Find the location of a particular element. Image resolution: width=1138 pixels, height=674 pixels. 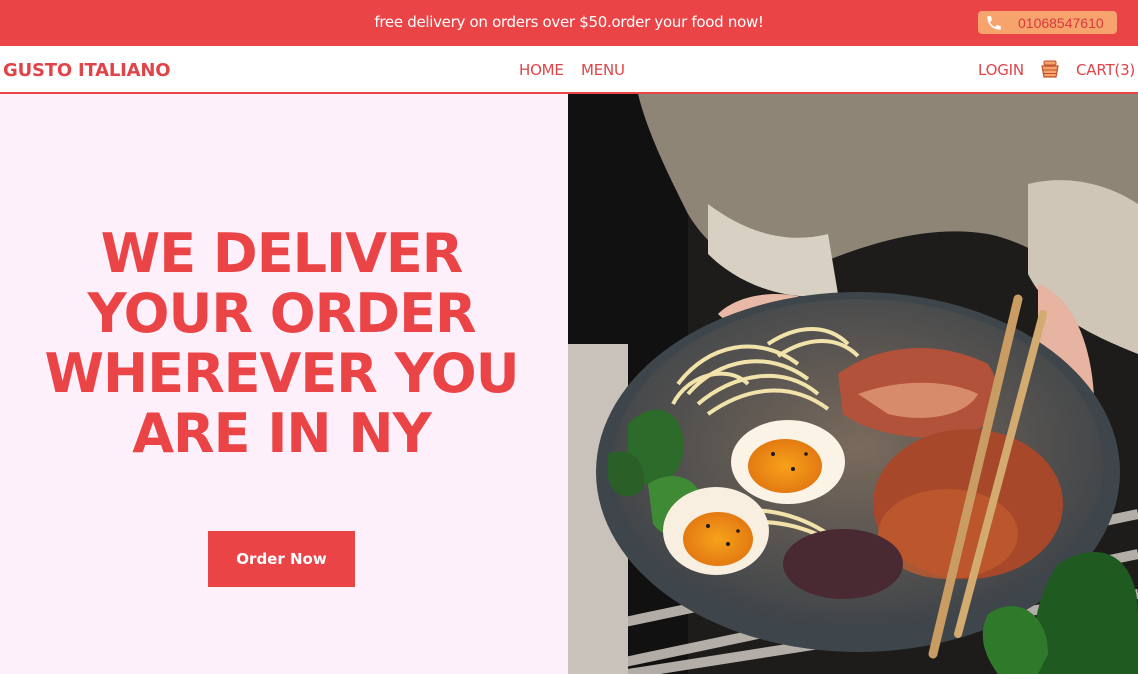

nav-home: HOME is located at coordinates (541, 70).